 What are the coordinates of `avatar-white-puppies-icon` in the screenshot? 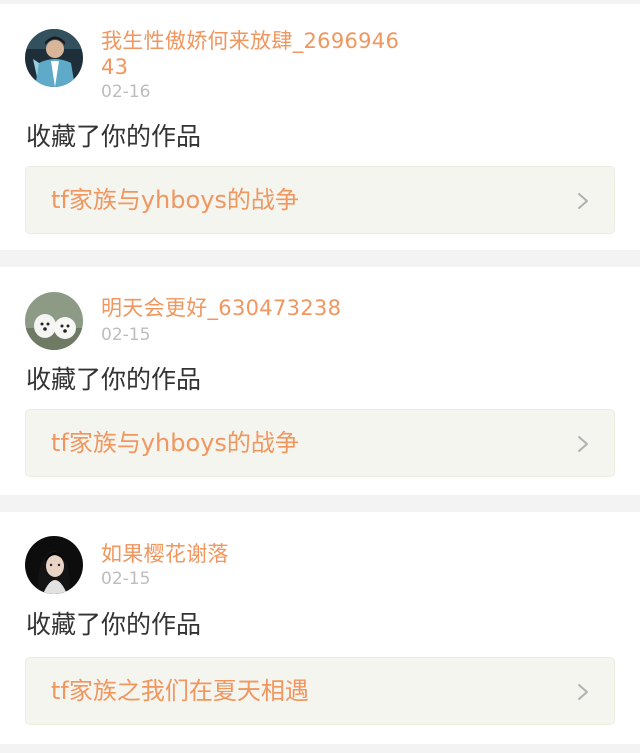 It's located at (54, 321).